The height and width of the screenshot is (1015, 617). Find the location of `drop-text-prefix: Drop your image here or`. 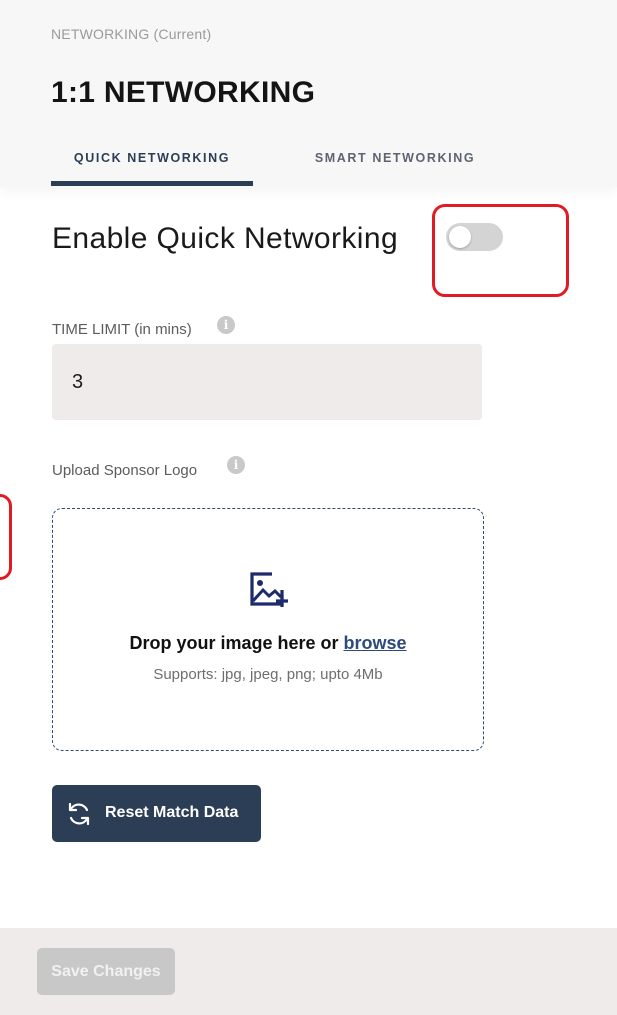

drop-text-prefix: Drop your image here or is located at coordinates (236, 643).